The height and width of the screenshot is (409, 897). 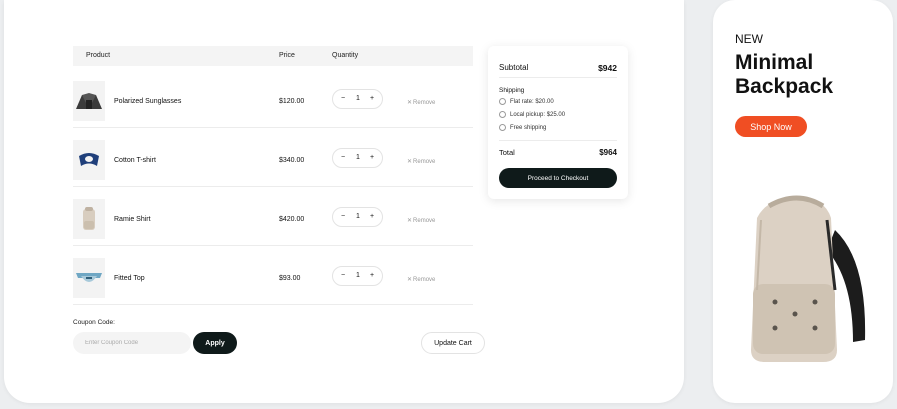 I want to click on shipping-option-label: Local pickup: $25.00, so click(x=538, y=114).